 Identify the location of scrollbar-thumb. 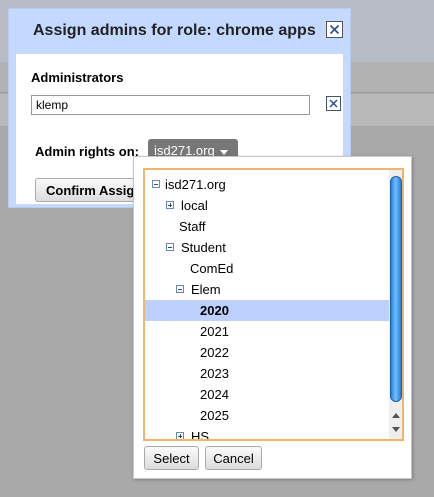
(396, 289).